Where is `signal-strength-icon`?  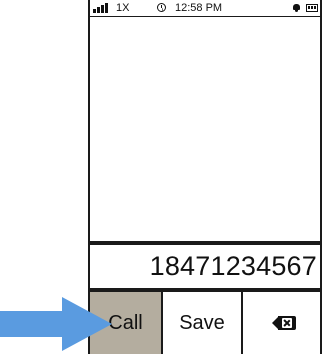 signal-strength-icon is located at coordinates (102, 8).